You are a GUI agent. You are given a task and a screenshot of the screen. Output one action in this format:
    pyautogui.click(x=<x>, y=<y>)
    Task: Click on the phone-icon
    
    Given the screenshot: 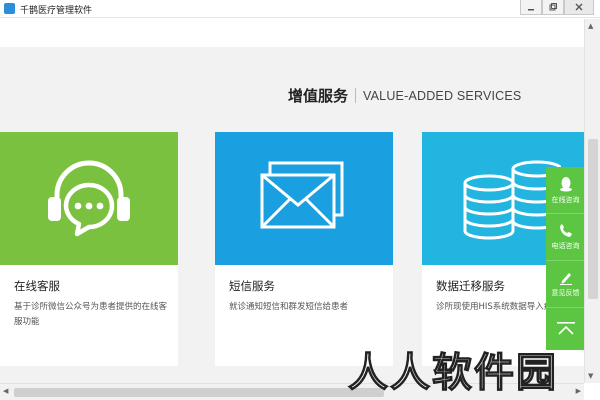 What is the action you would take?
    pyautogui.click(x=565, y=230)
    